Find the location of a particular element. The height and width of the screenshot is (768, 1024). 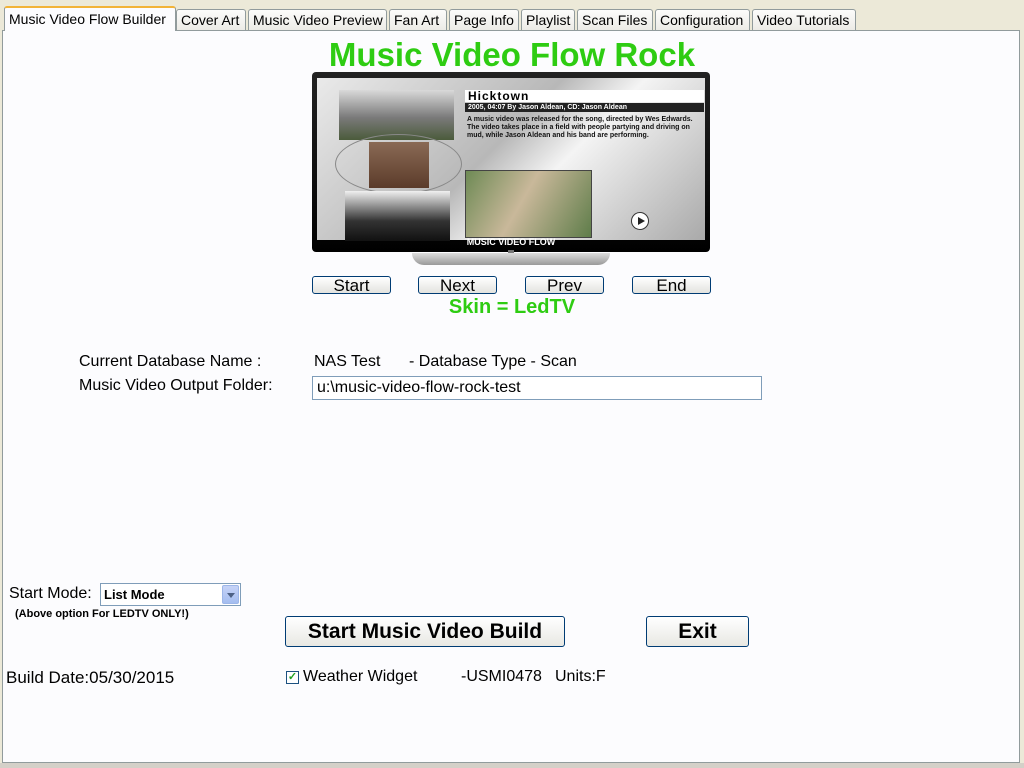

prev-button: Prev is located at coordinates (564, 285).